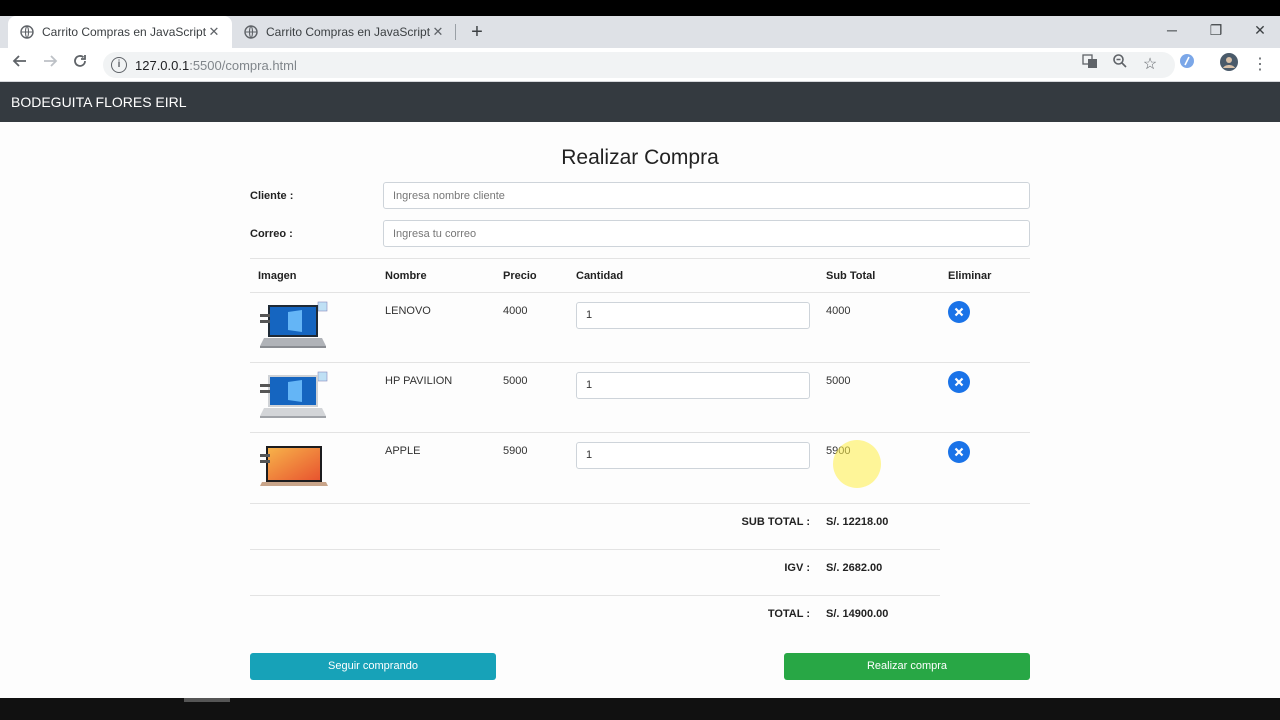  What do you see at coordinates (80, 65) in the screenshot?
I see `reload-icon` at bounding box center [80, 65].